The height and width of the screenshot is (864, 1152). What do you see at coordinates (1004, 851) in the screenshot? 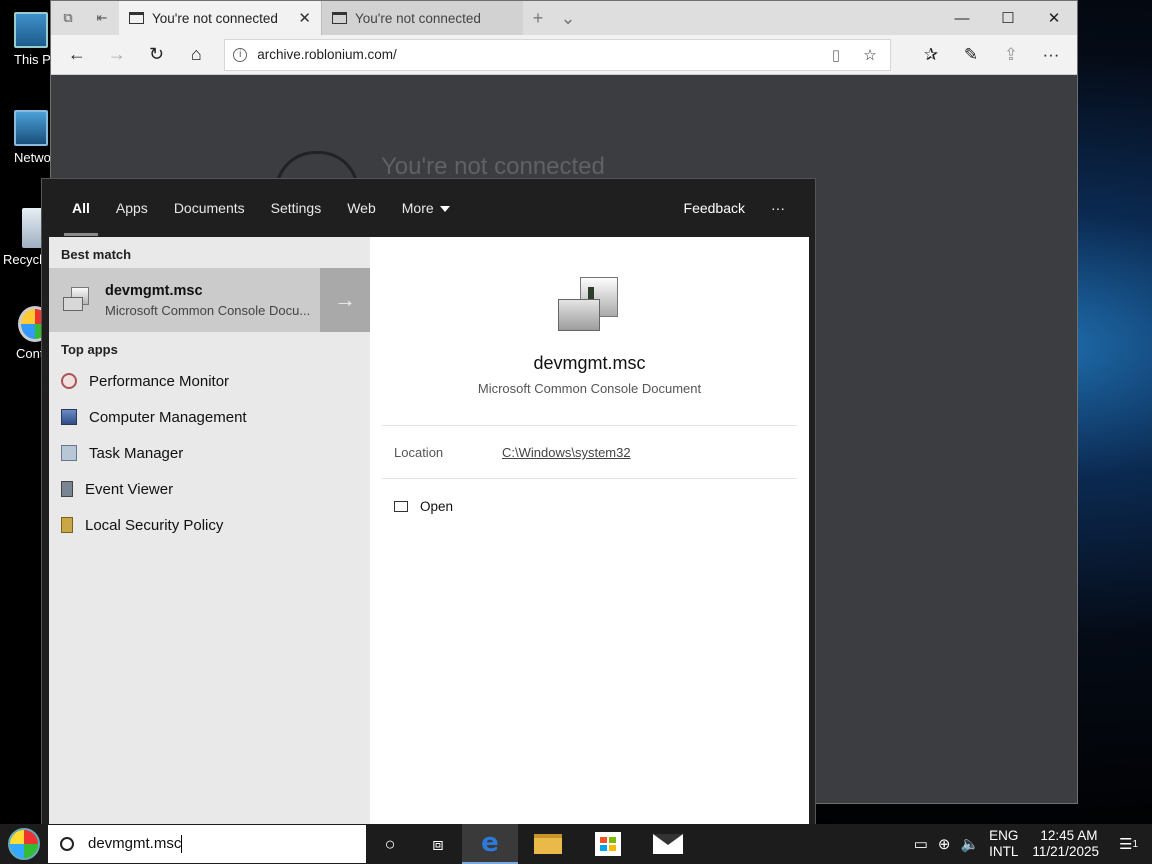
I see `language-bottom: INTL` at bounding box center [1004, 851].